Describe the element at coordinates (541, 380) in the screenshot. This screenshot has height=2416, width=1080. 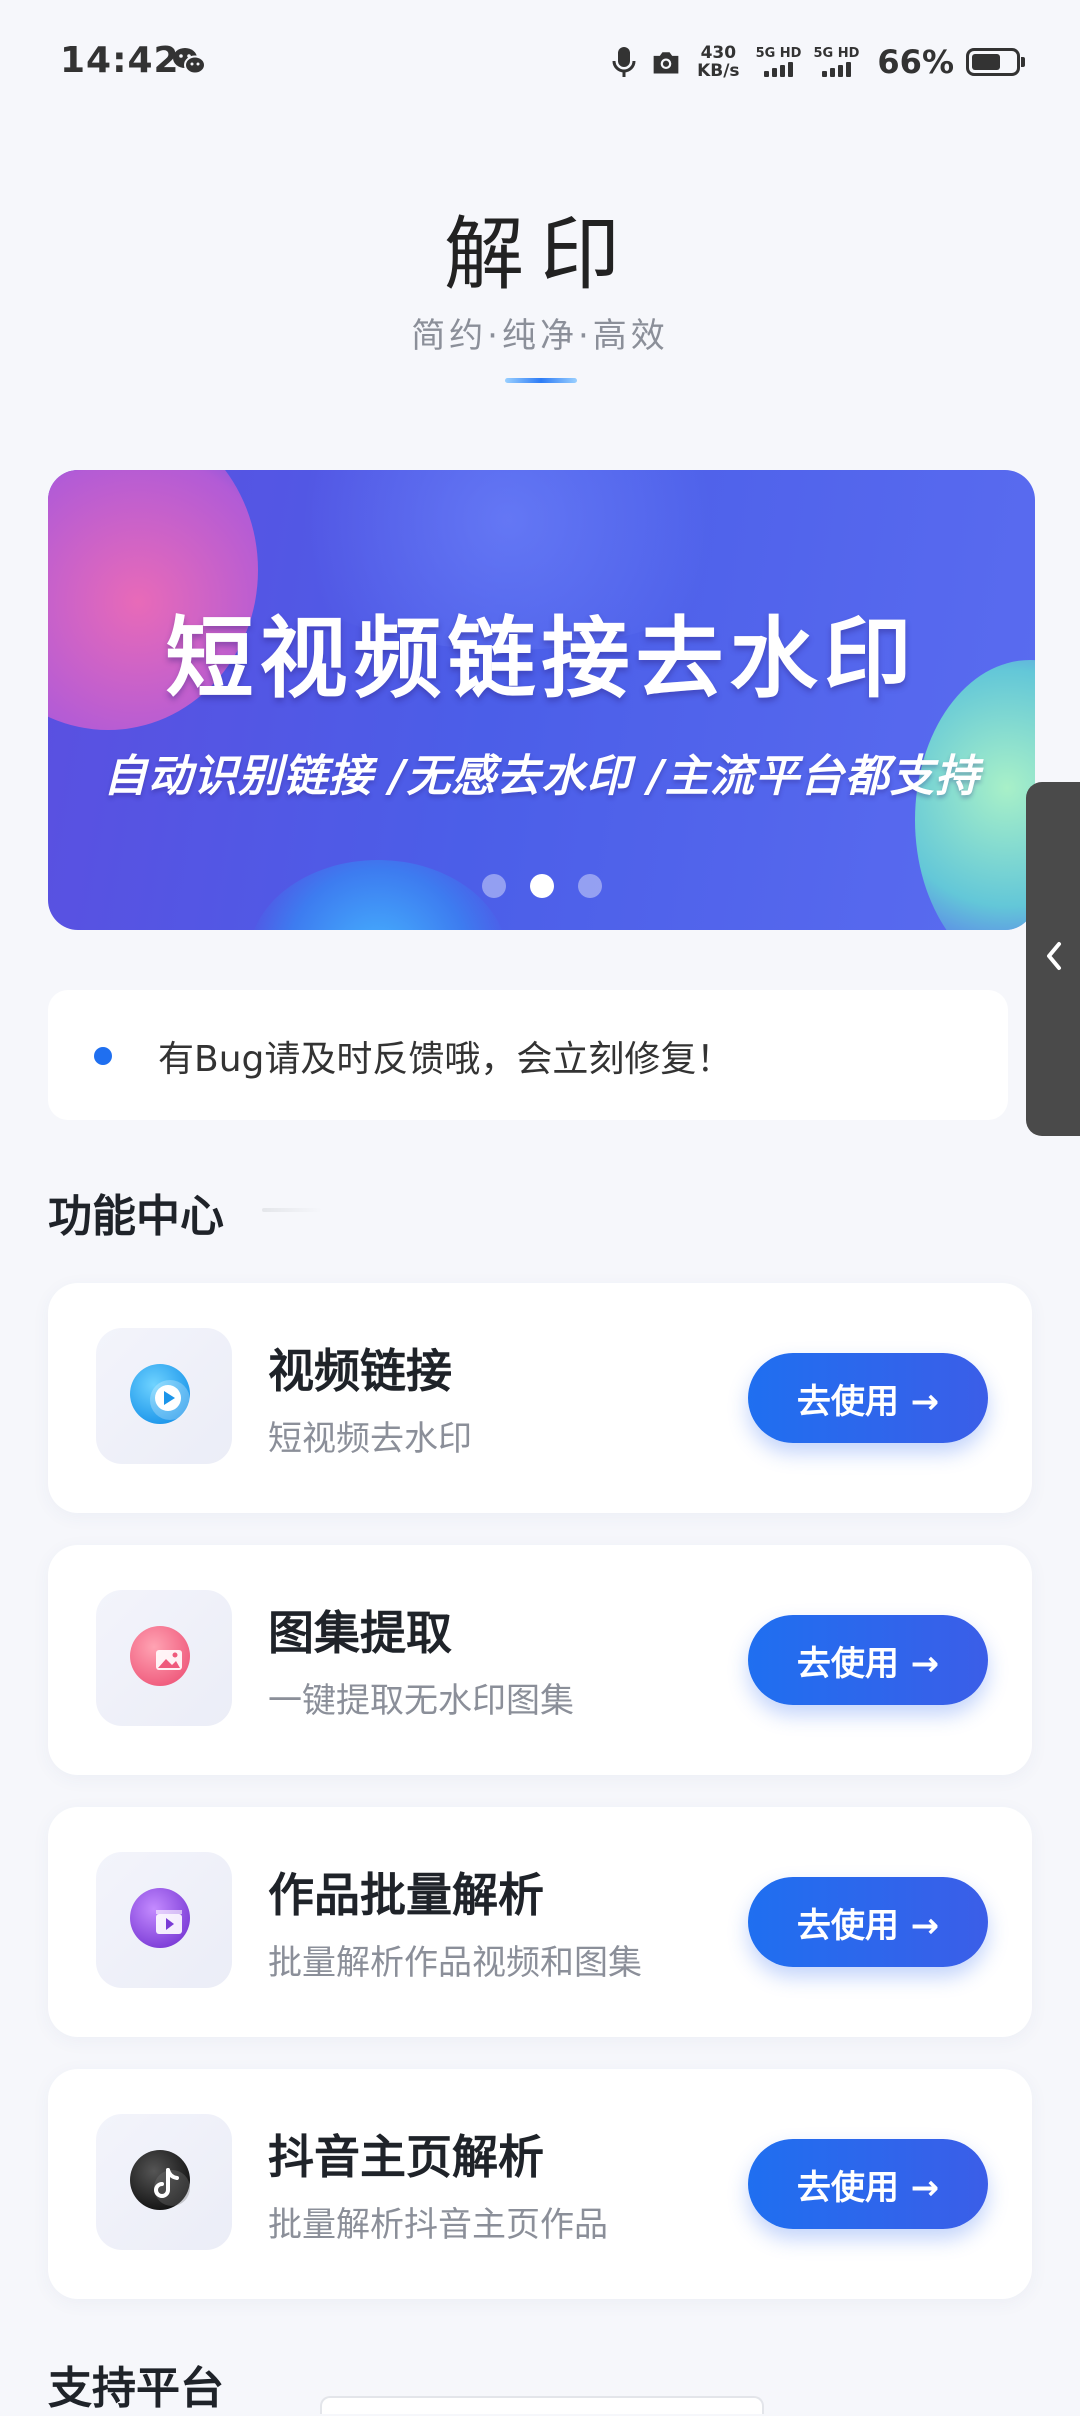
I see `title-underline` at that location.